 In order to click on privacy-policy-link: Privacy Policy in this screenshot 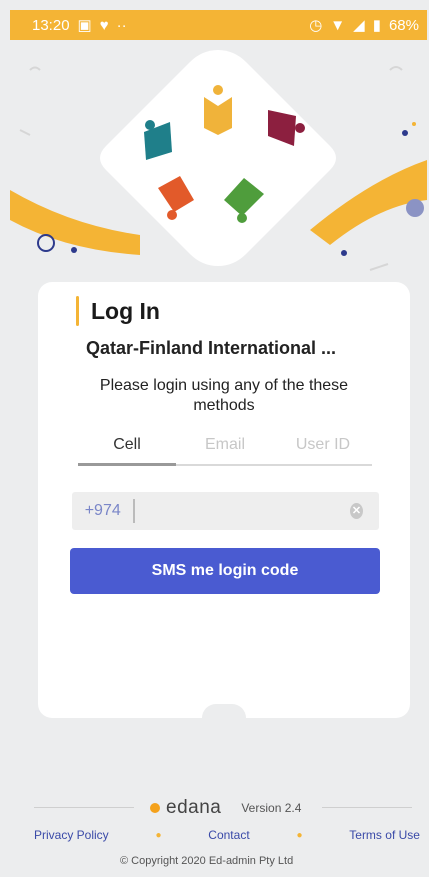, I will do `click(71, 835)`.